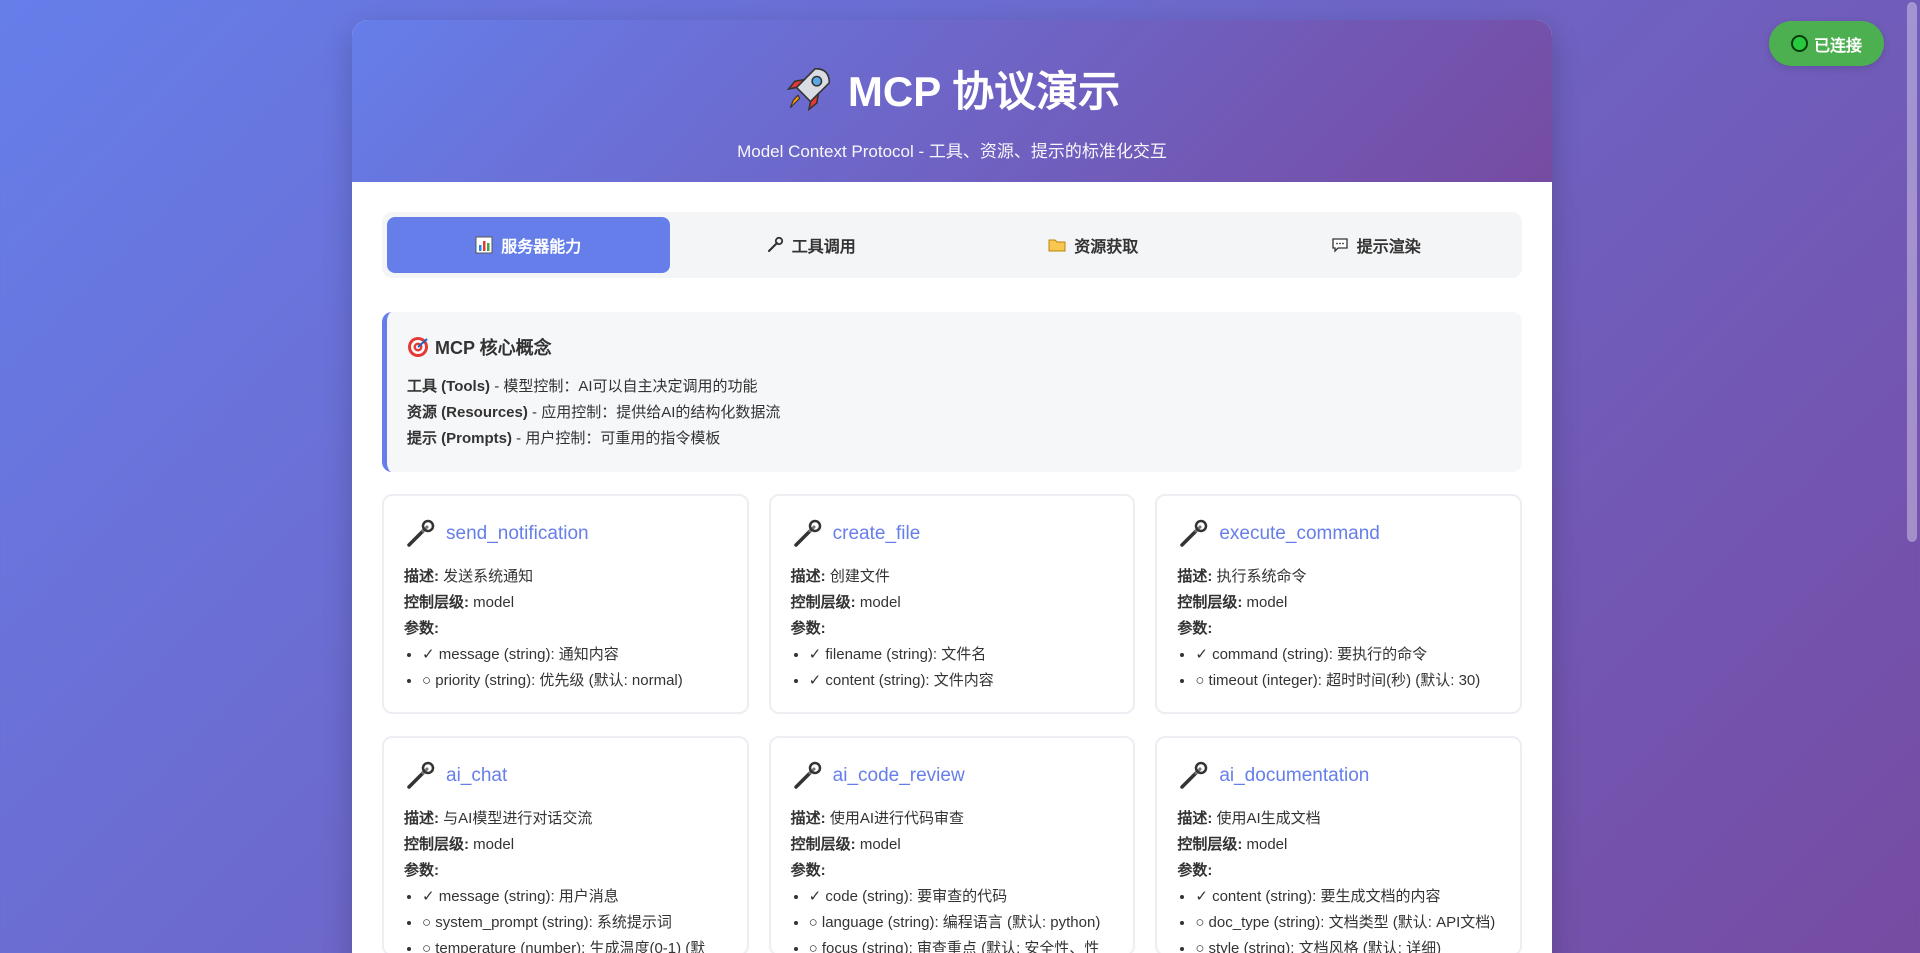  Describe the element at coordinates (962, 897) in the screenshot. I see `param-item: ✓ code (string): 要审查的代码` at that location.